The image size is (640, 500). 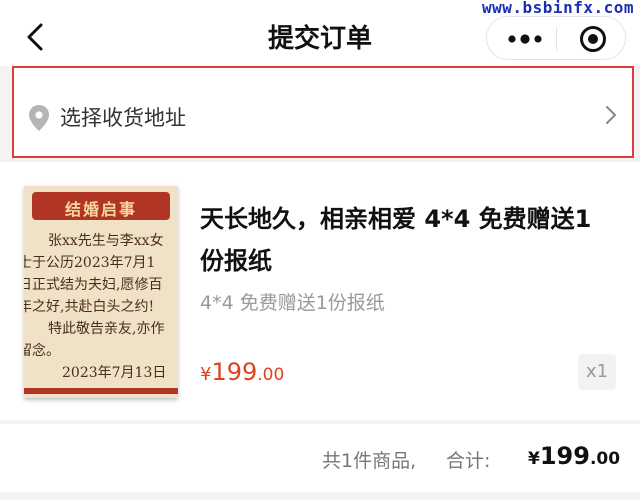 I want to click on chevron-right-icon, so click(x=611, y=115).